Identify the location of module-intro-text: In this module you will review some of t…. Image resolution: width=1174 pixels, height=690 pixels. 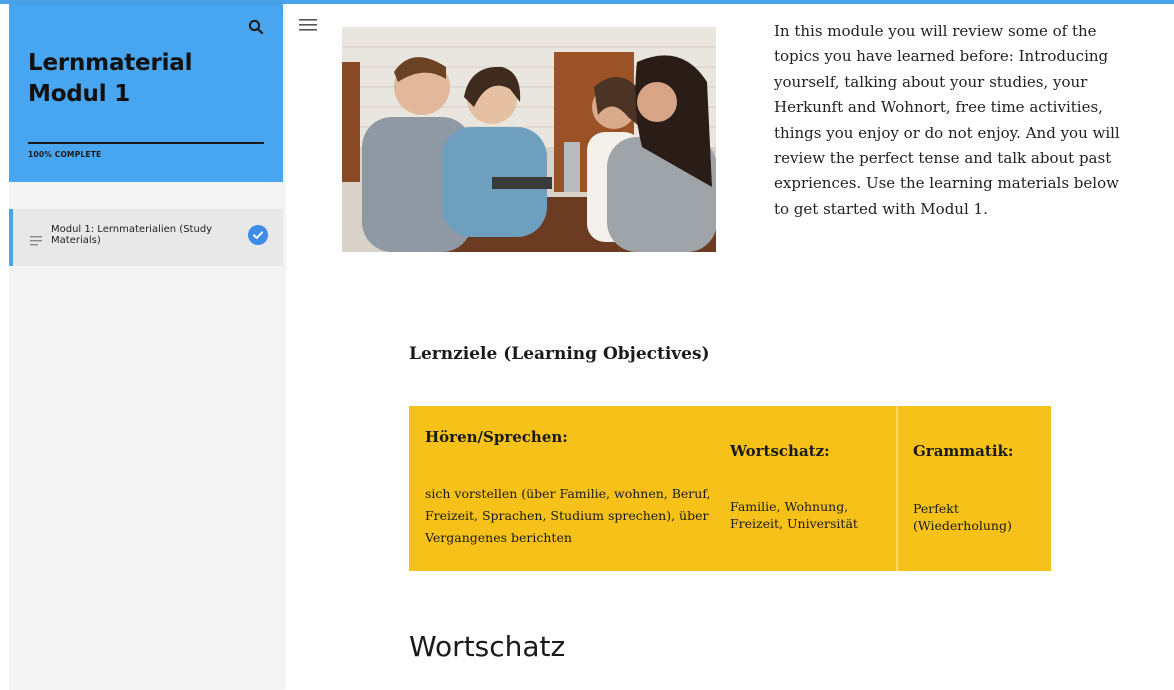
(947, 120).